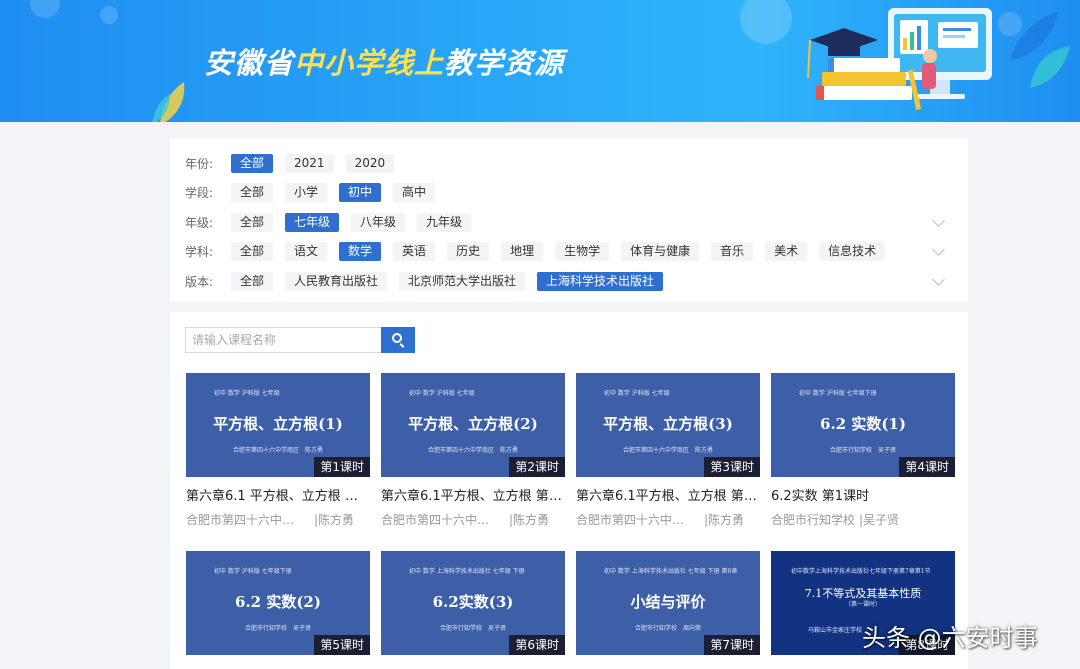 The width and height of the screenshot is (1080, 669). What do you see at coordinates (732, 251) in the screenshot?
I see `filter-option-subject-music: 音乐` at bounding box center [732, 251].